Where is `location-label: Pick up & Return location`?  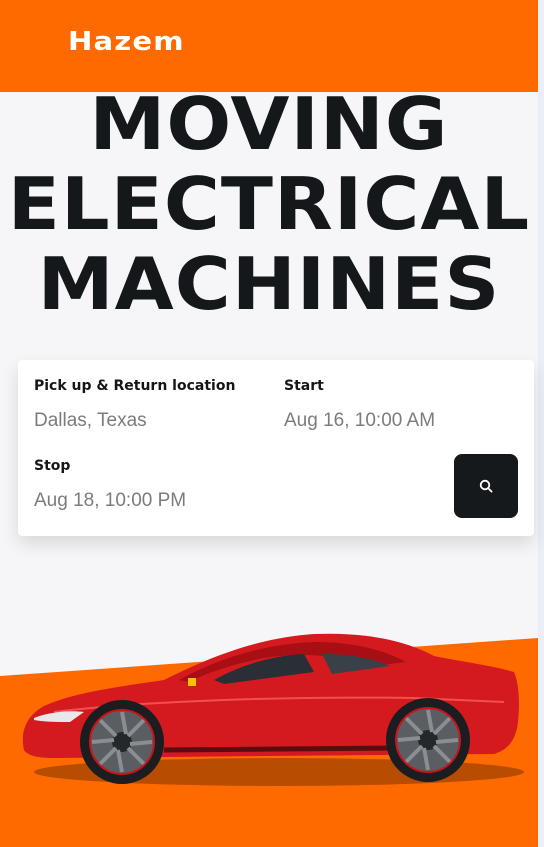 location-label: Pick up & Return location is located at coordinates (135, 386).